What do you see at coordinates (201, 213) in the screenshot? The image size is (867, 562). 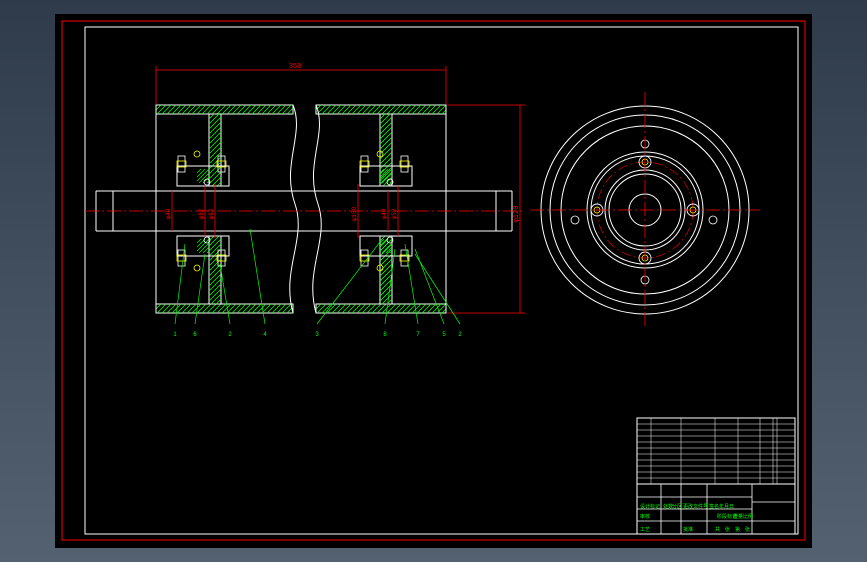 I see `dimension-text-left-bore: φ52` at bounding box center [201, 213].